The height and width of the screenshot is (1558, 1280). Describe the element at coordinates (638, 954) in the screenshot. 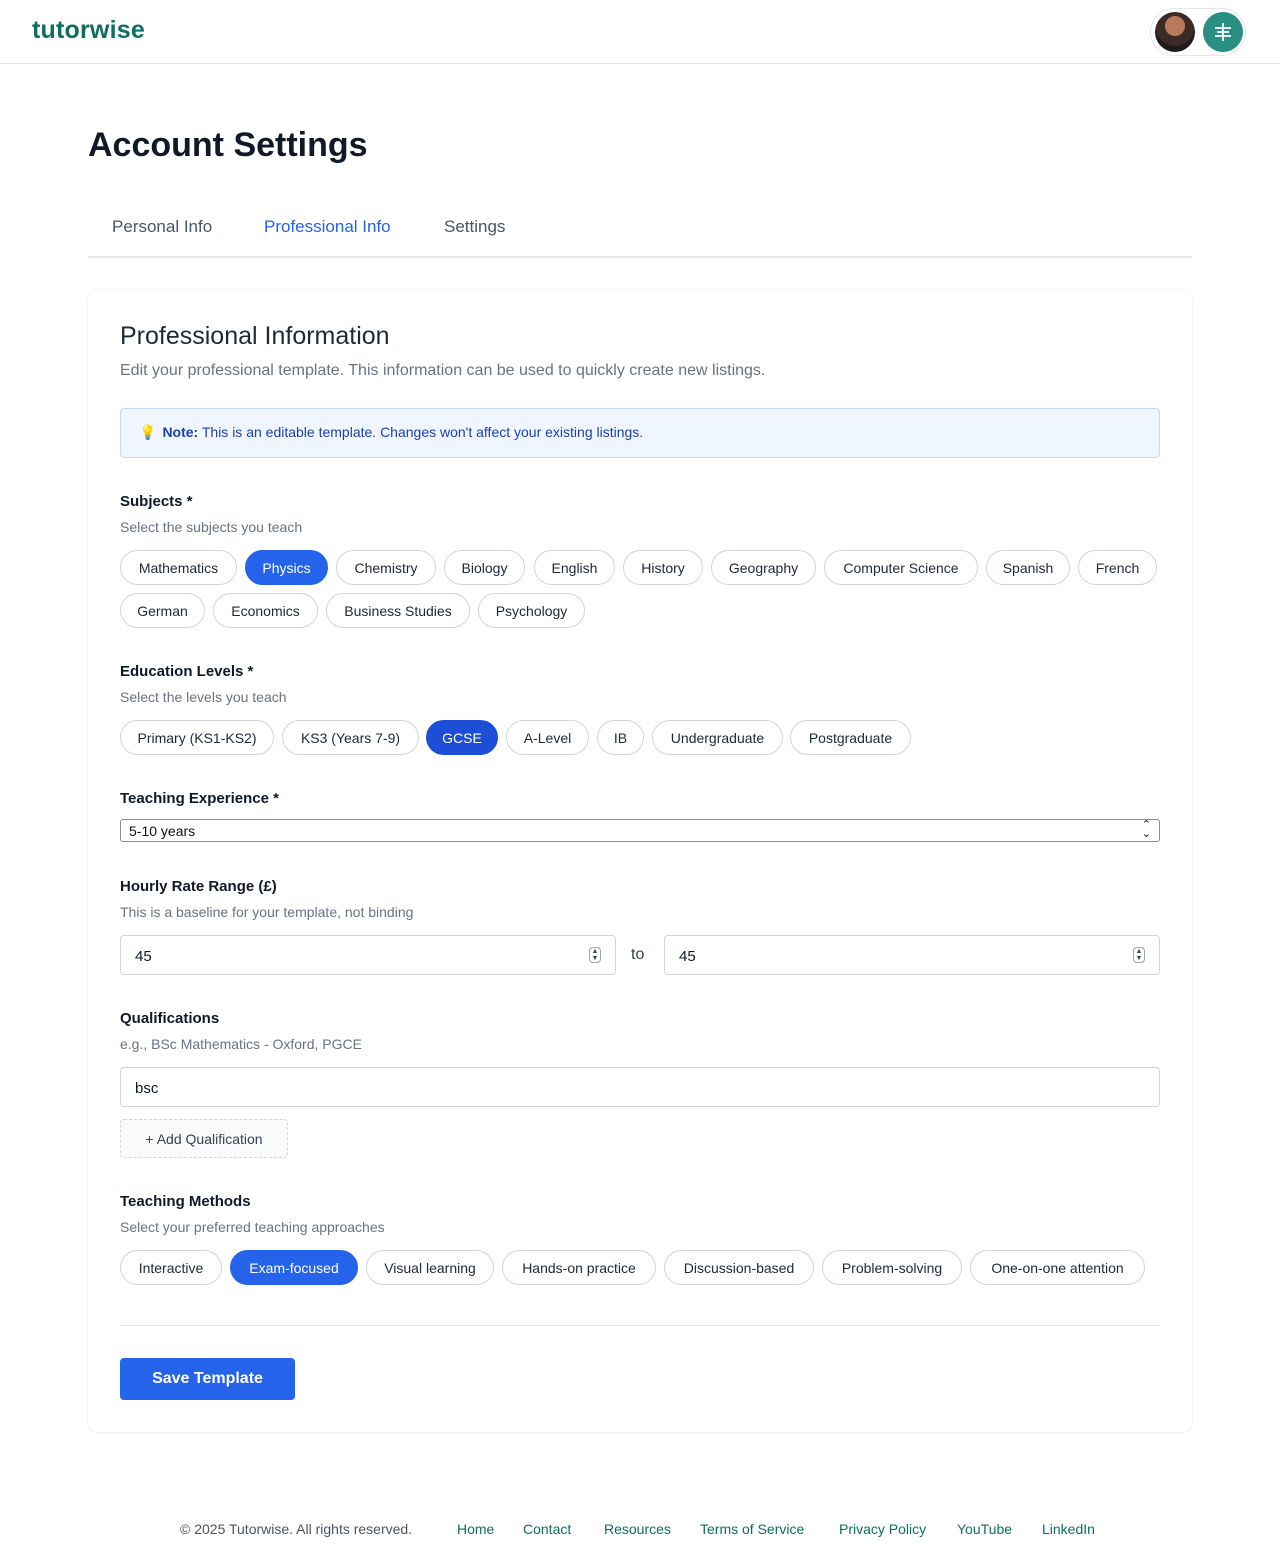

I see `rate-range-separator: to` at that location.